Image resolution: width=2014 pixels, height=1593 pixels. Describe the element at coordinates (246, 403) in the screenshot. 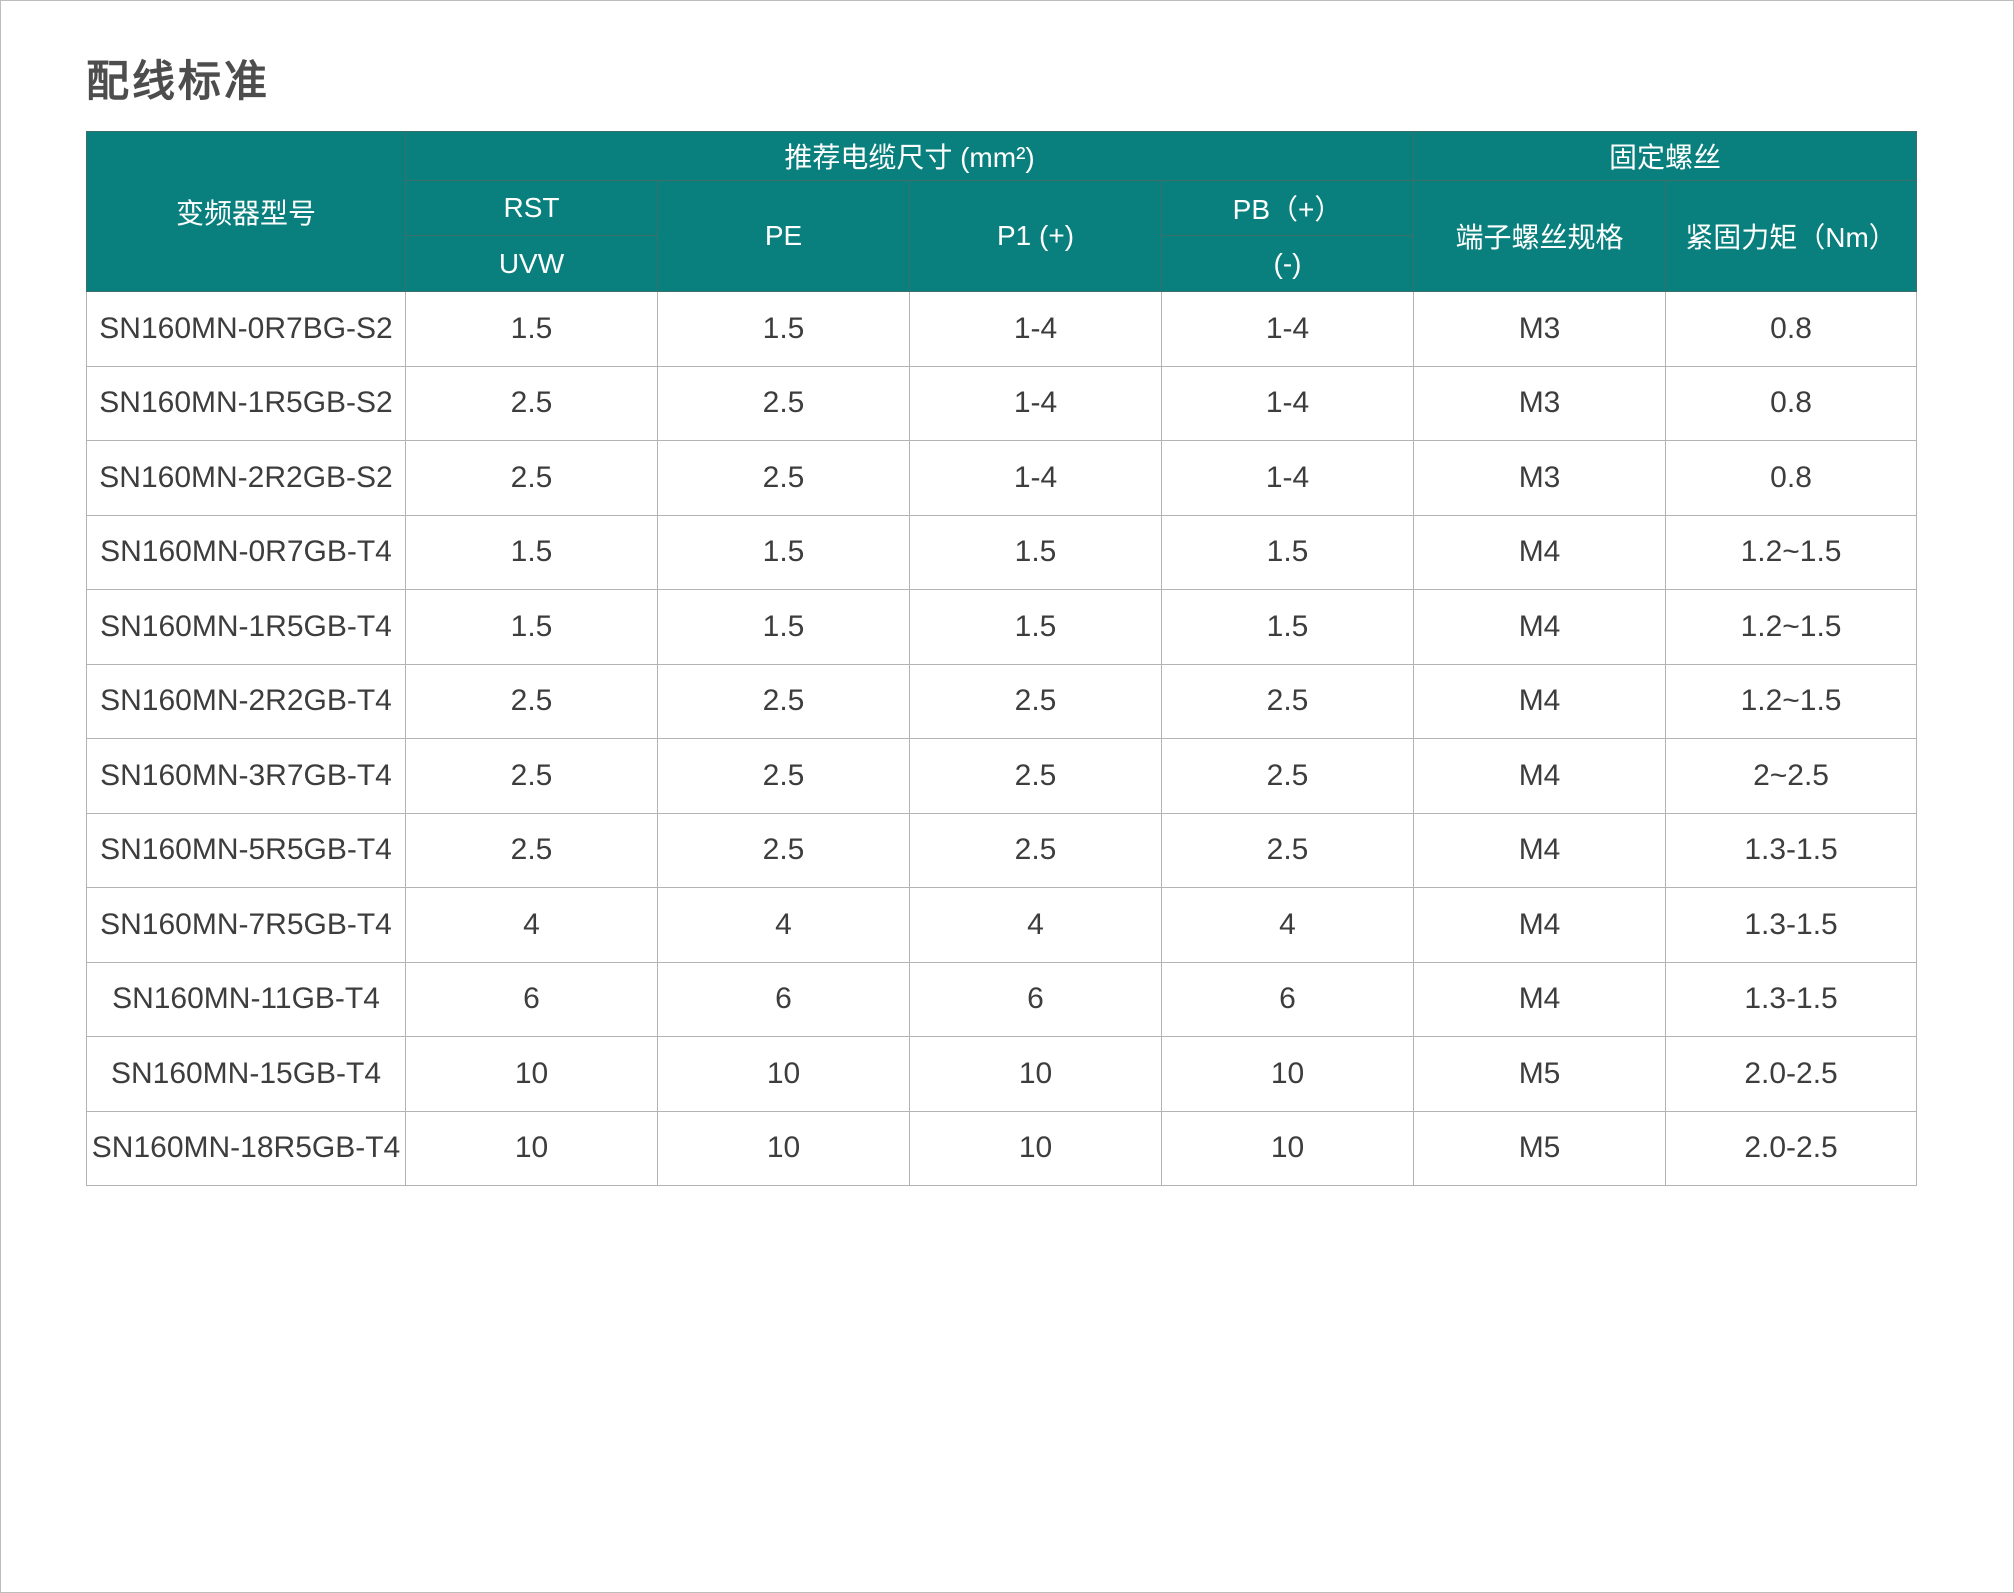

I see `model-cell: SN160MN-1R5GB-S2` at that location.